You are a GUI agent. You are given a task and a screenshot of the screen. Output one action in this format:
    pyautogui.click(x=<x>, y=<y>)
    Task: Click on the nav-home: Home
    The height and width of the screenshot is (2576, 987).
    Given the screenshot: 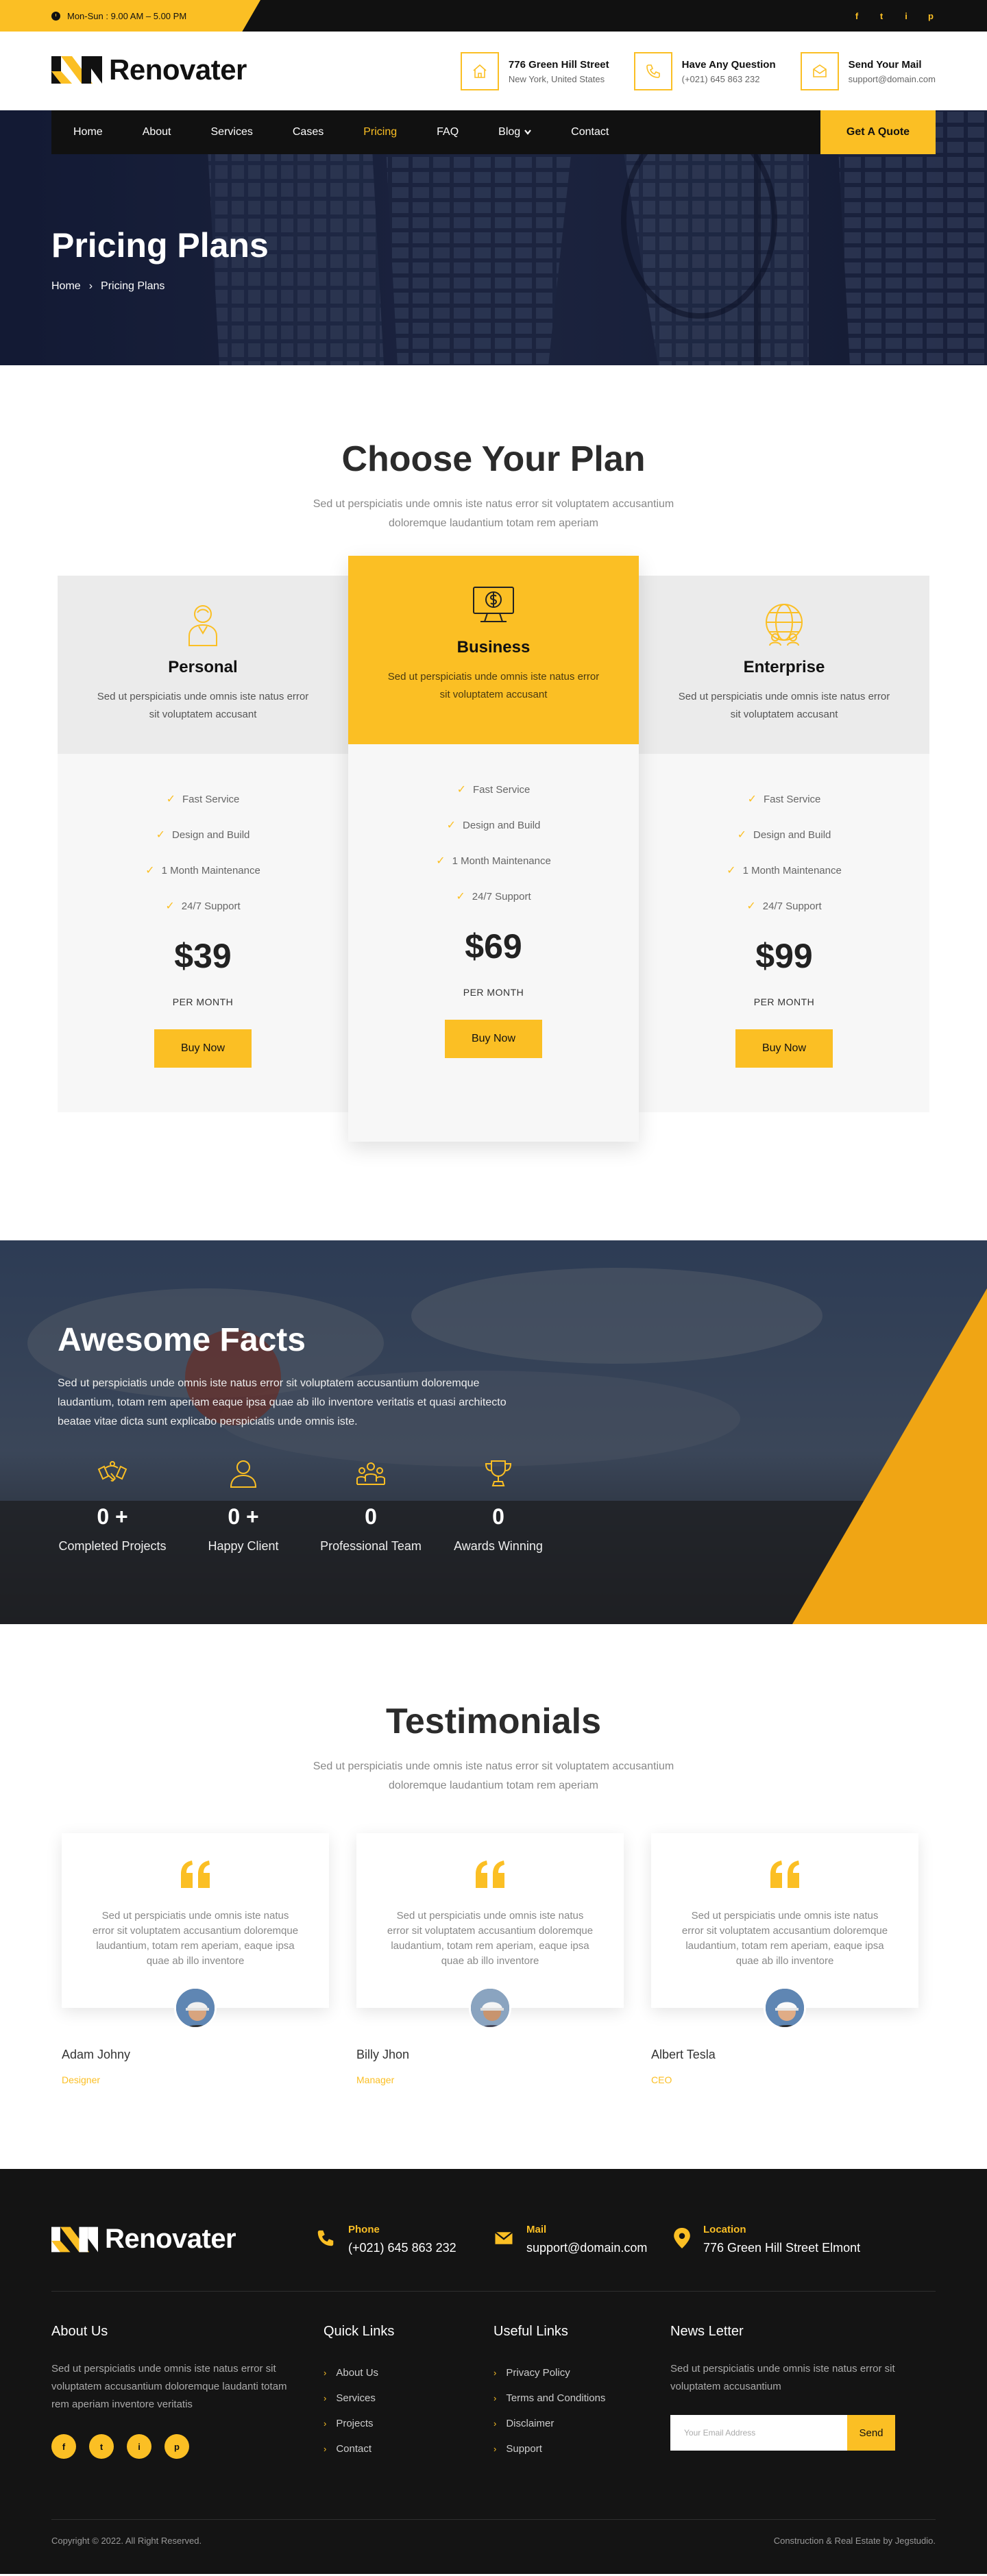 What is the action you would take?
    pyautogui.click(x=88, y=132)
    